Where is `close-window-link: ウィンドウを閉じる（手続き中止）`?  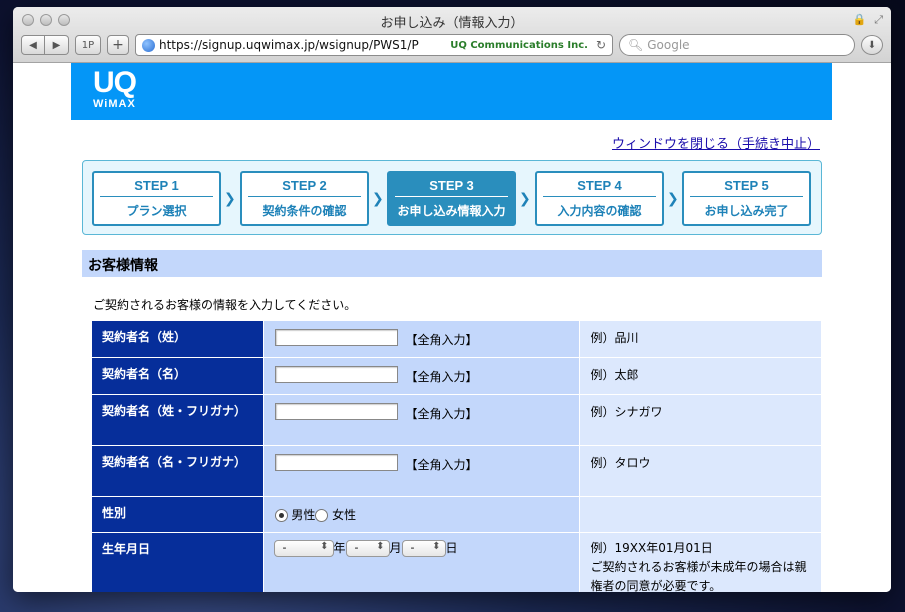 close-window-link: ウィンドウを閉じる（手続き中止） is located at coordinates (716, 142).